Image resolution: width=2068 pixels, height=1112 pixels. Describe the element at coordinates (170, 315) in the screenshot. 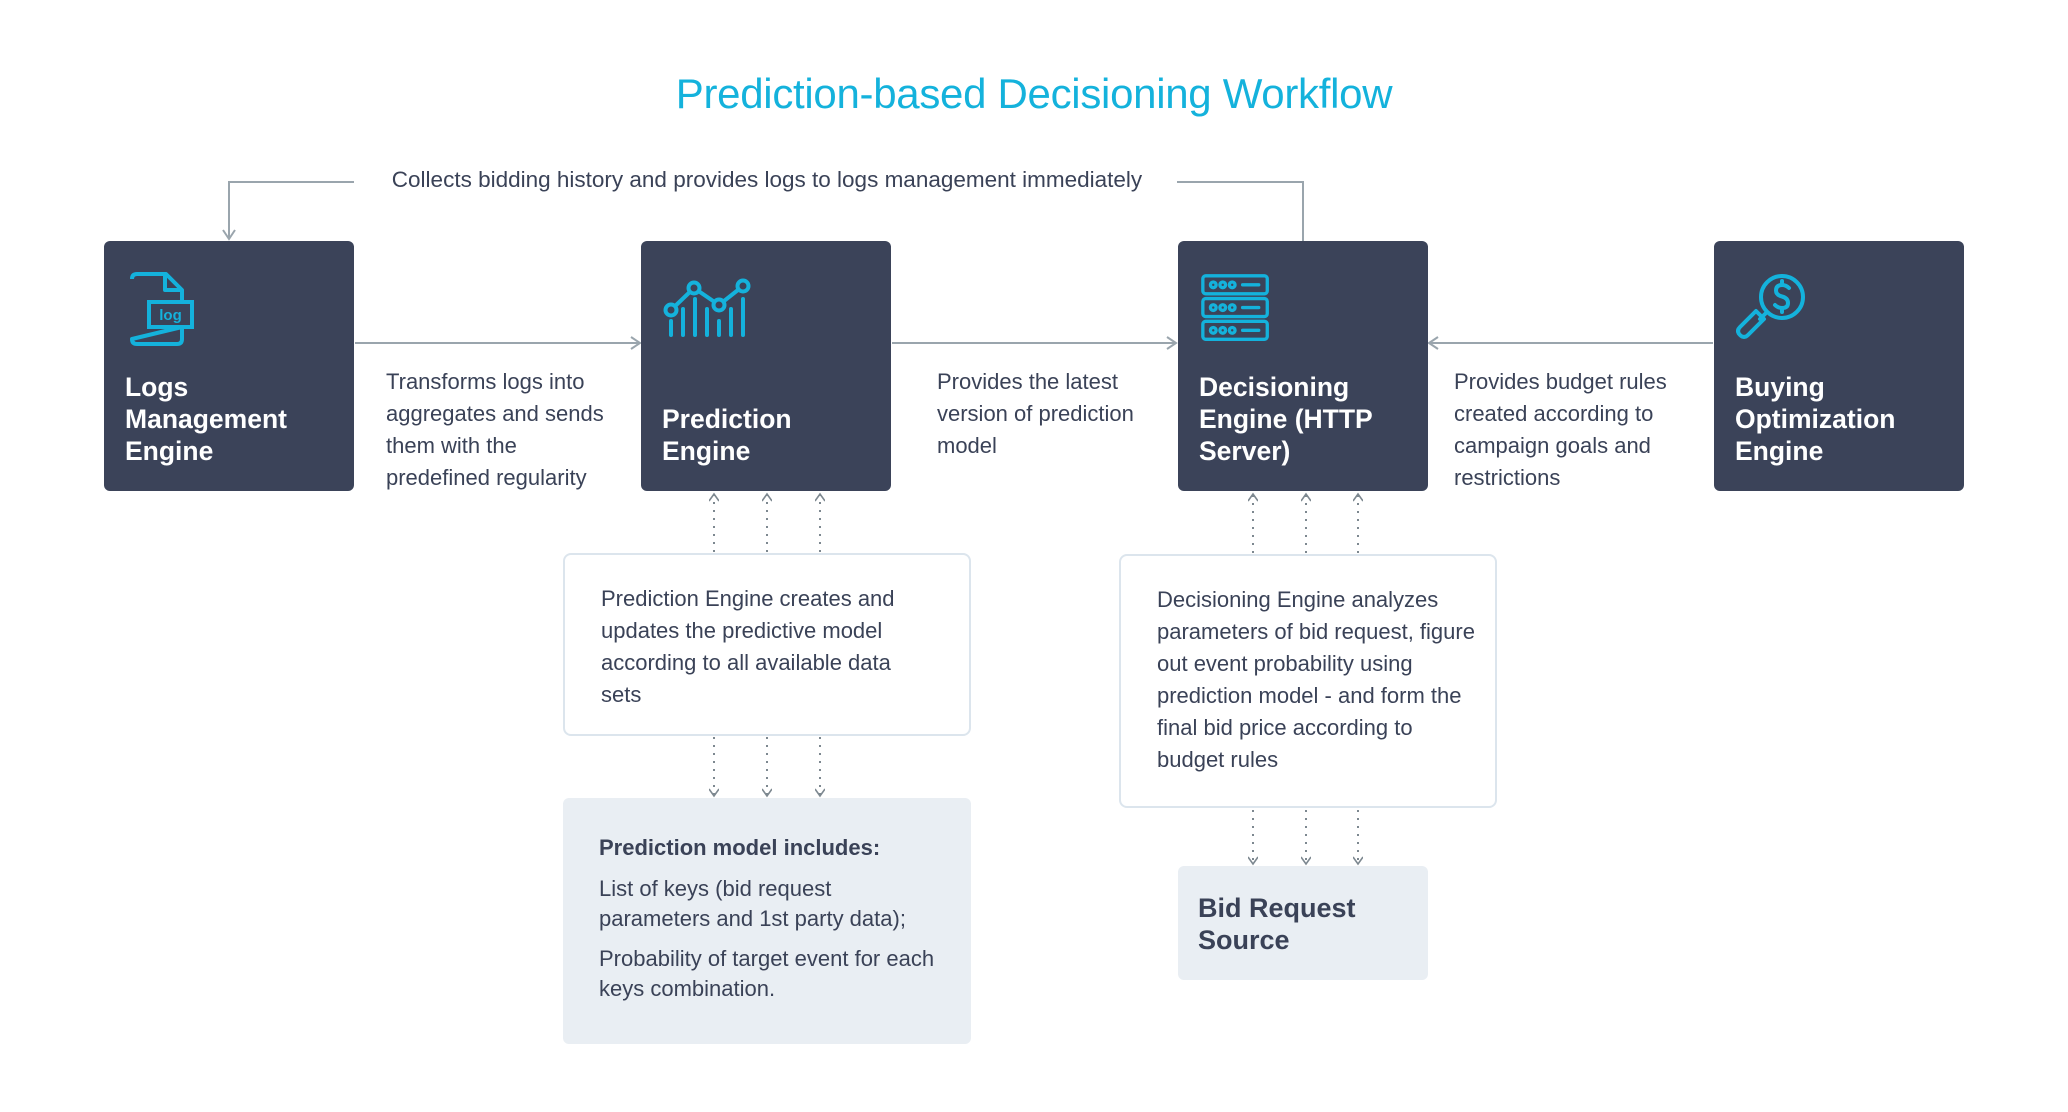

I see `svg-text: log` at that location.